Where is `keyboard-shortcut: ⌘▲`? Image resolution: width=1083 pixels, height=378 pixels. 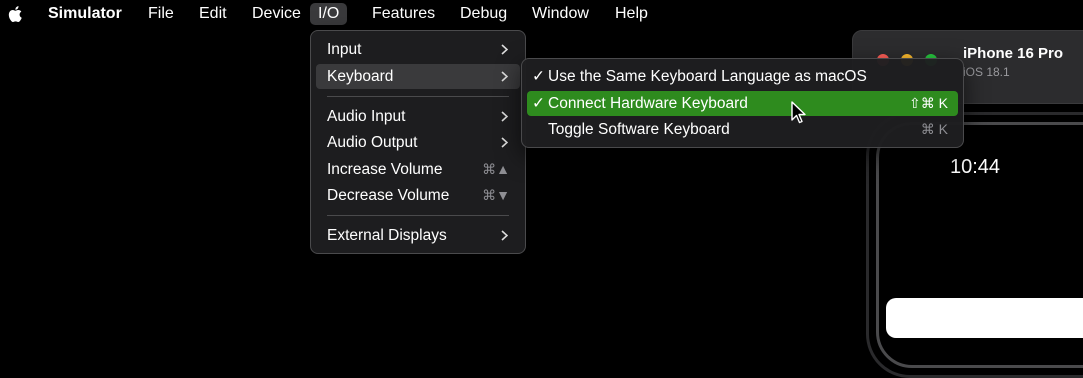 keyboard-shortcut: ⌘▲ is located at coordinates (496, 169).